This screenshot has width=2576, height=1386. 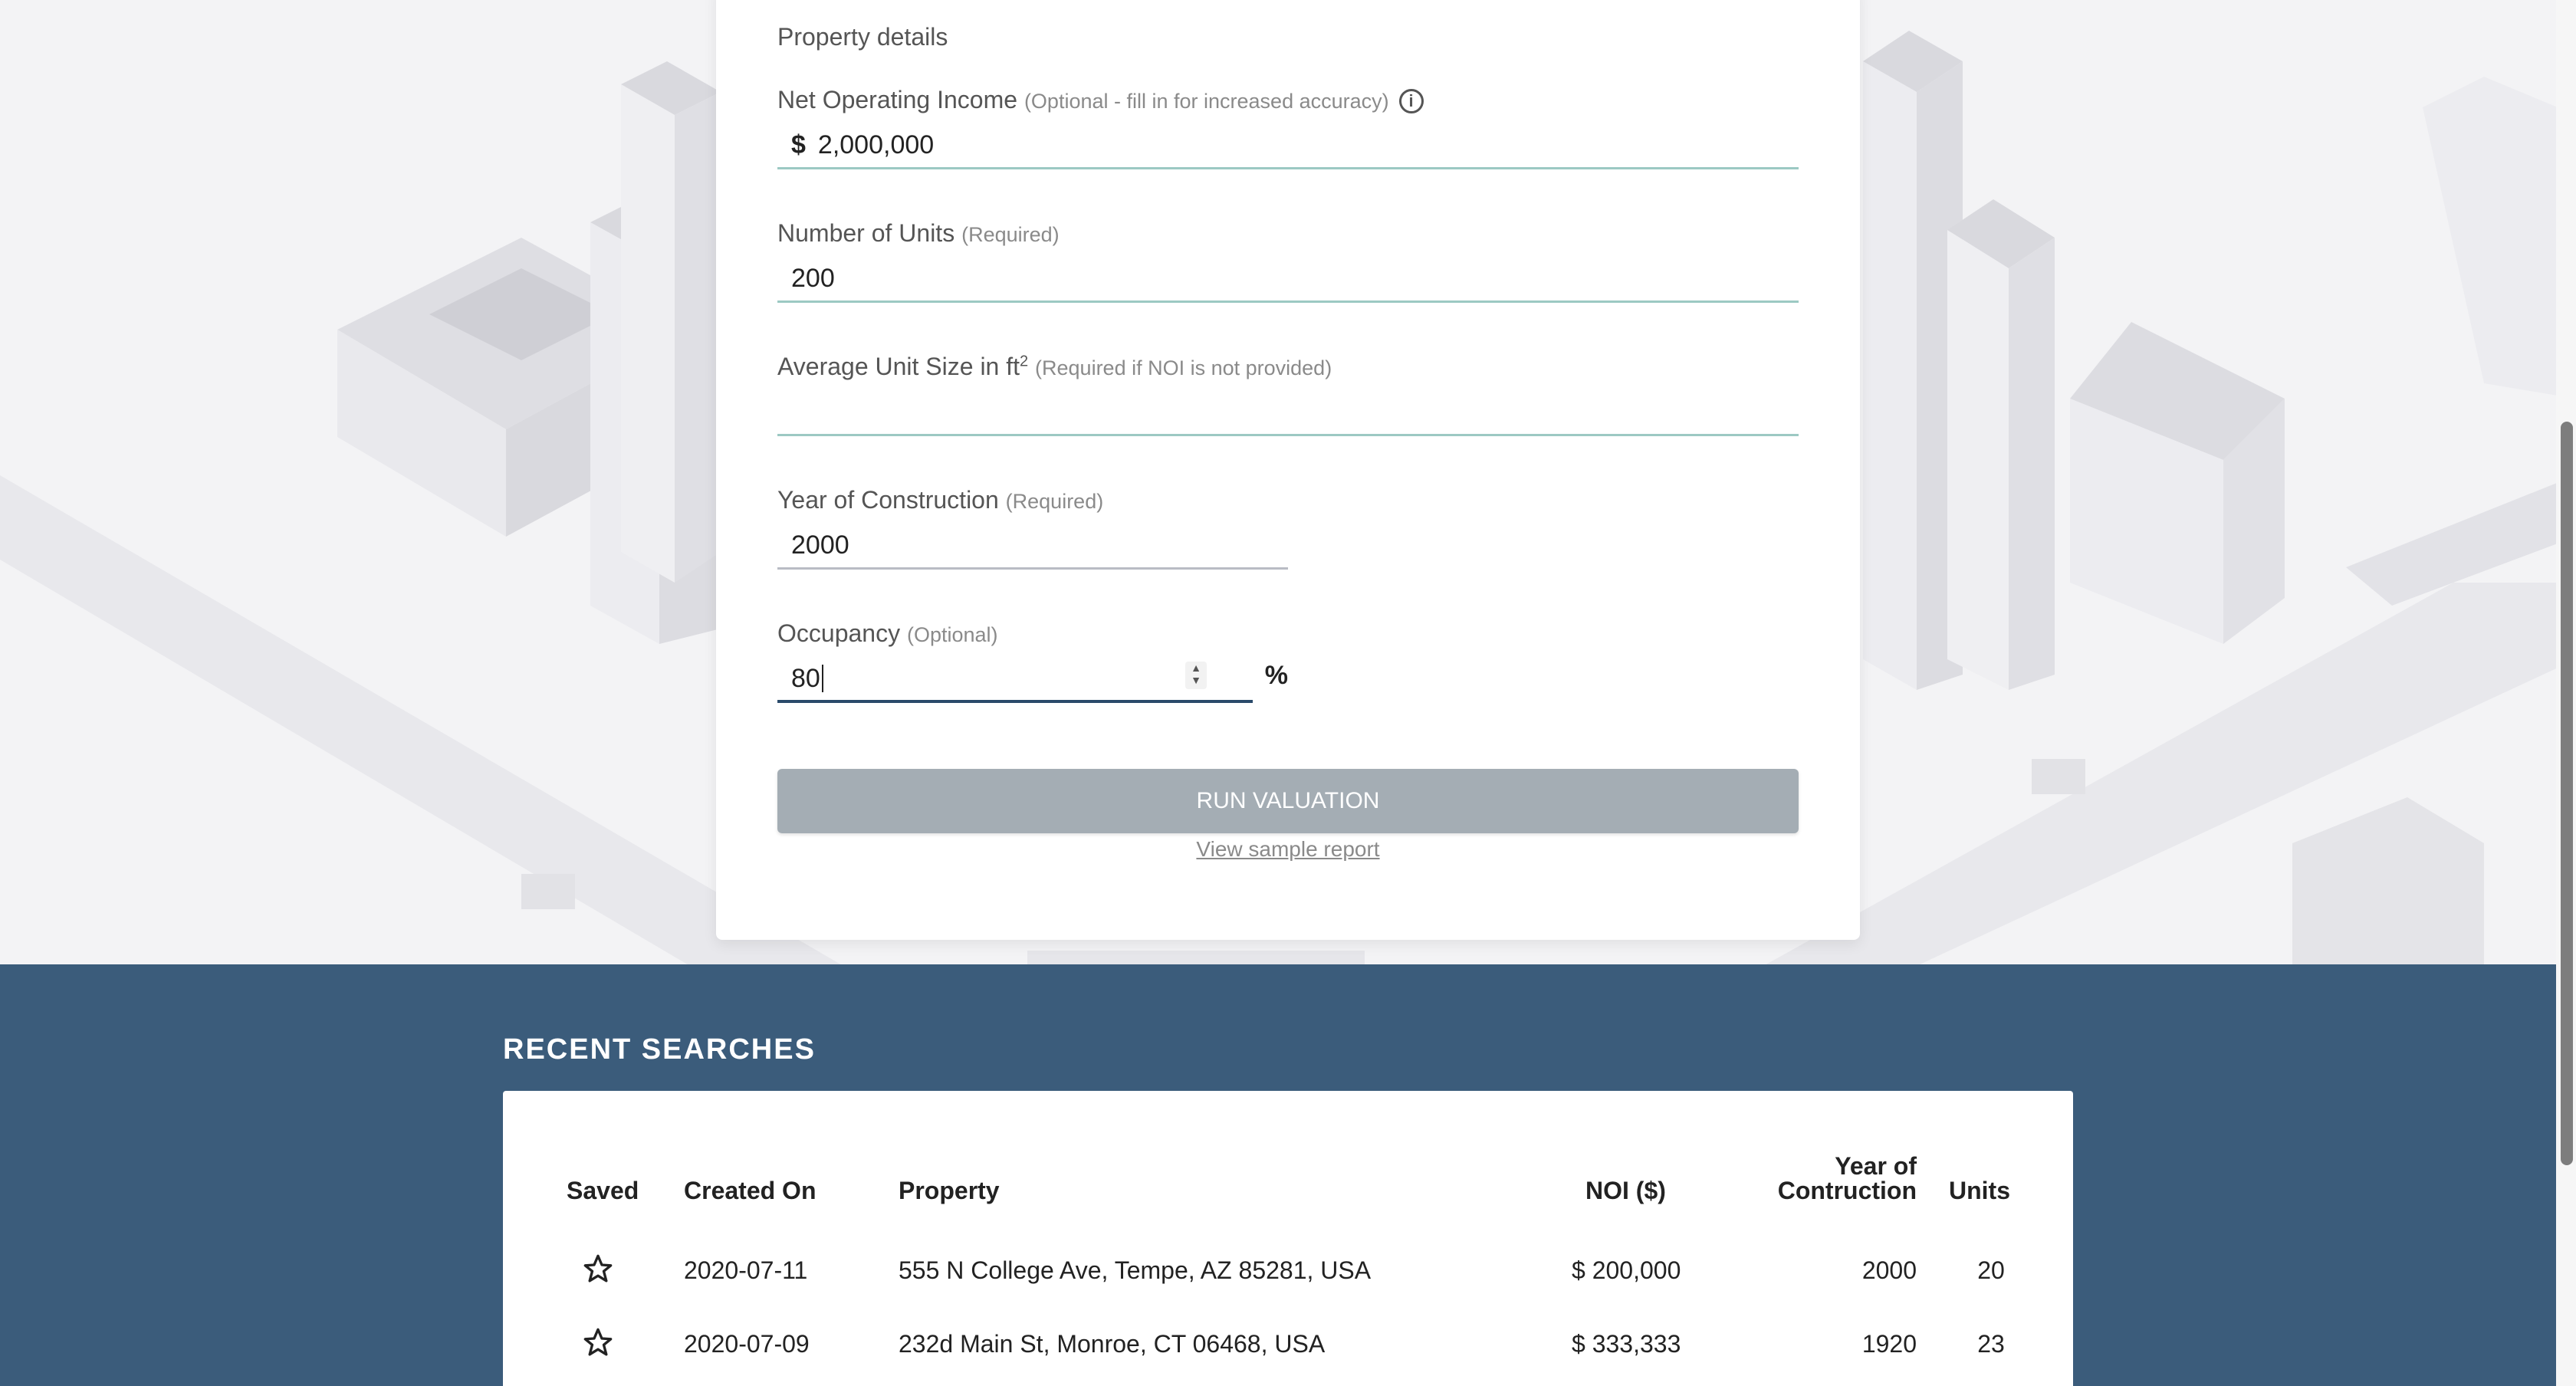 I want to click on scrollbar-thumb, so click(x=2567, y=793).